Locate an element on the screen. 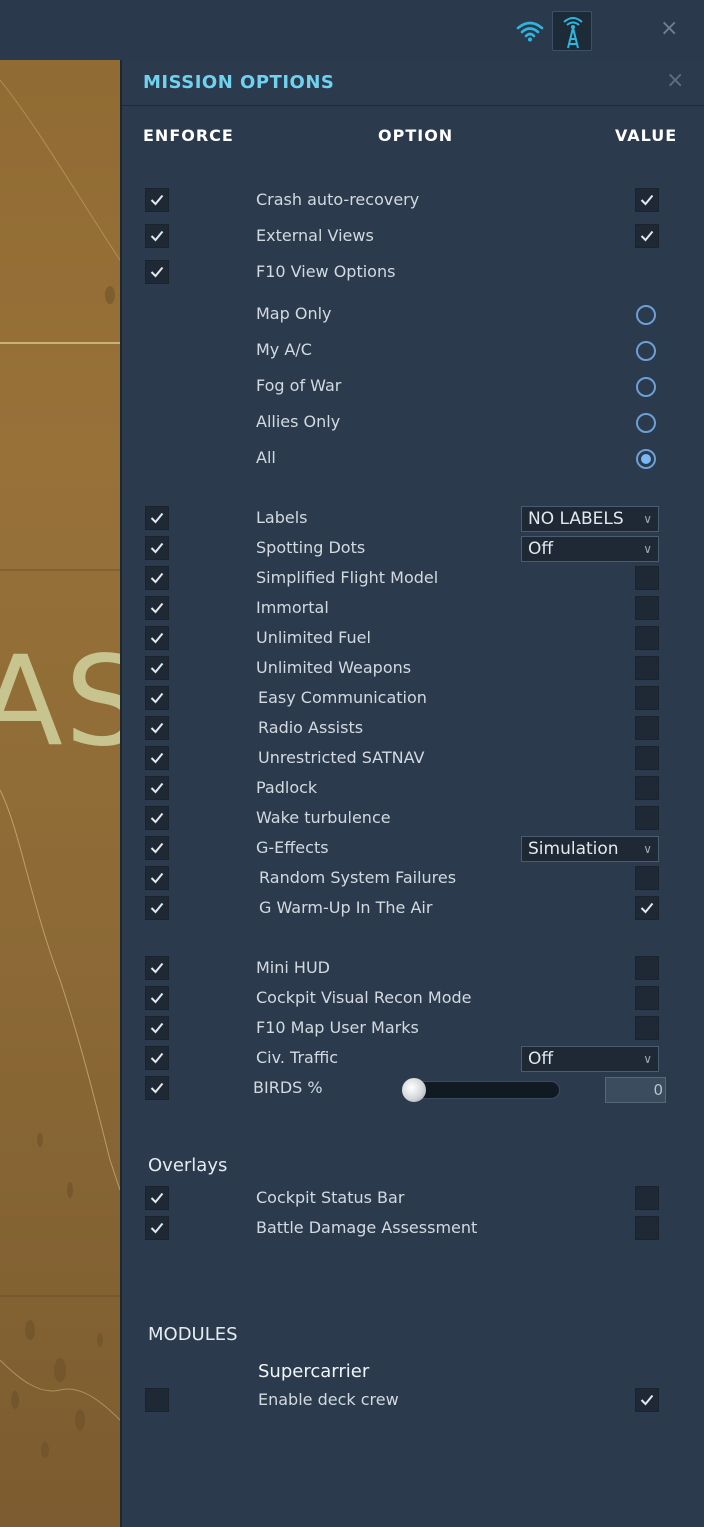 The image size is (704, 1527). value-checkbox-radio-assists is located at coordinates (647, 728).